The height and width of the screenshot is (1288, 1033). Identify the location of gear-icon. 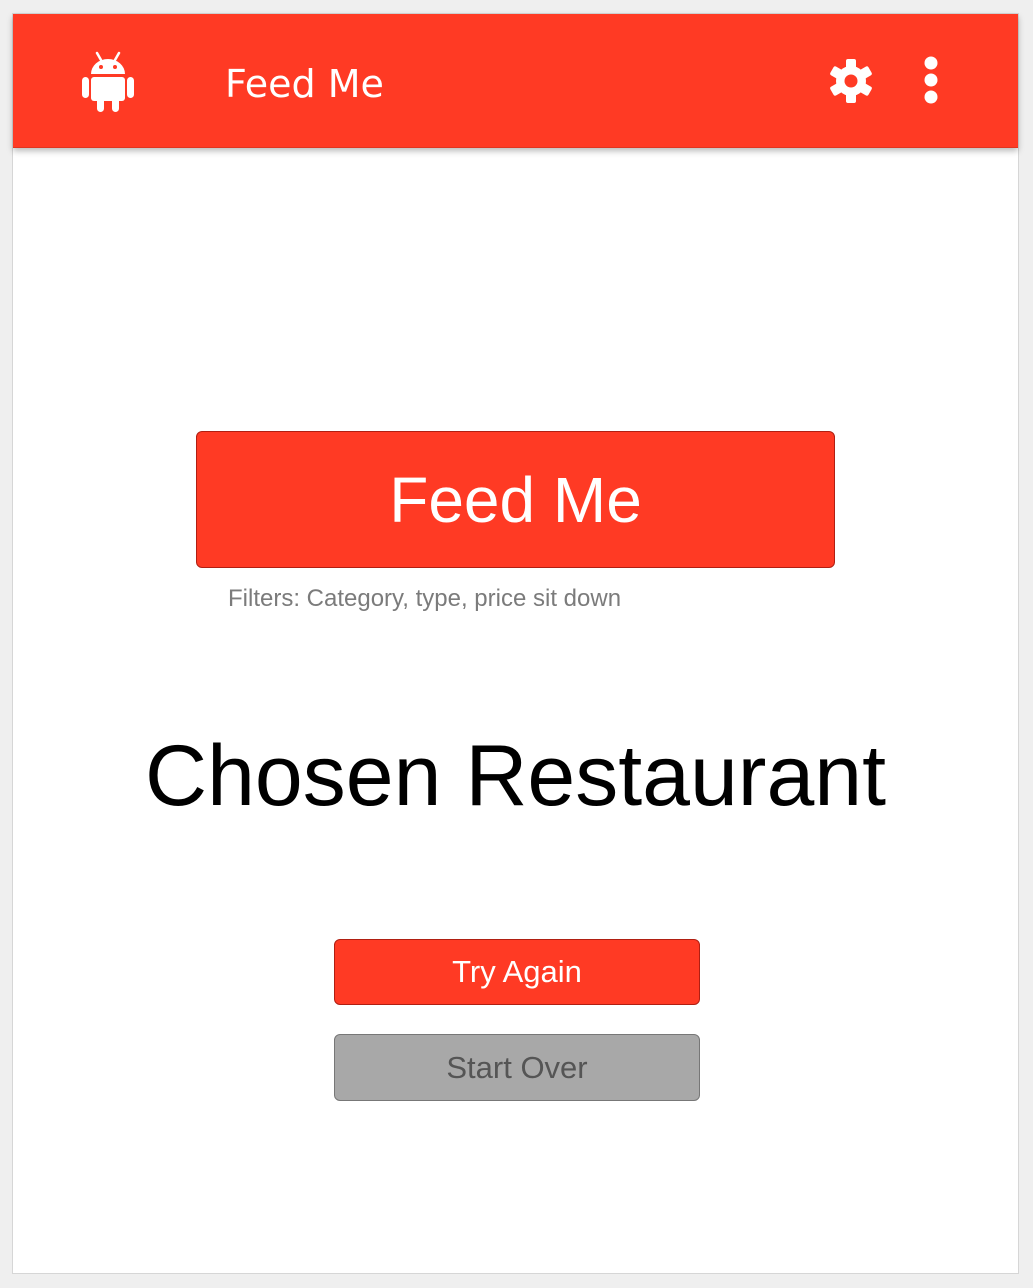
(851, 83).